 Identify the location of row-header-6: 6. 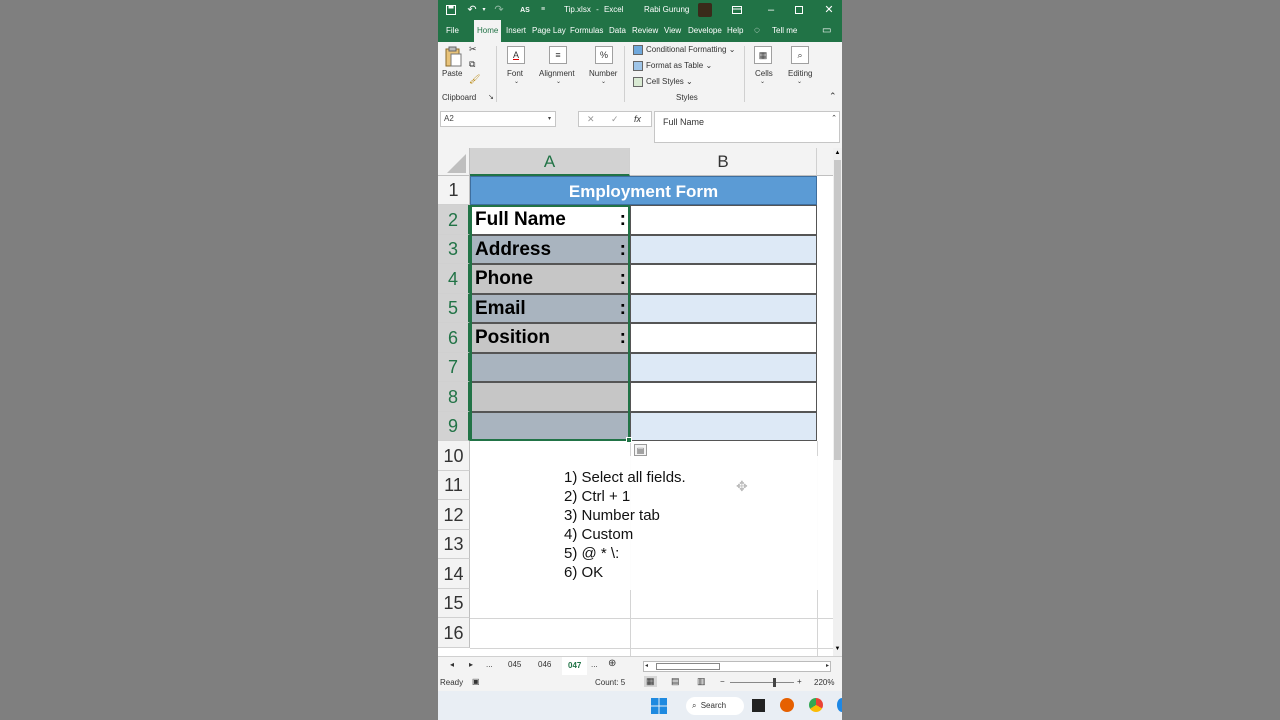
(454, 338).